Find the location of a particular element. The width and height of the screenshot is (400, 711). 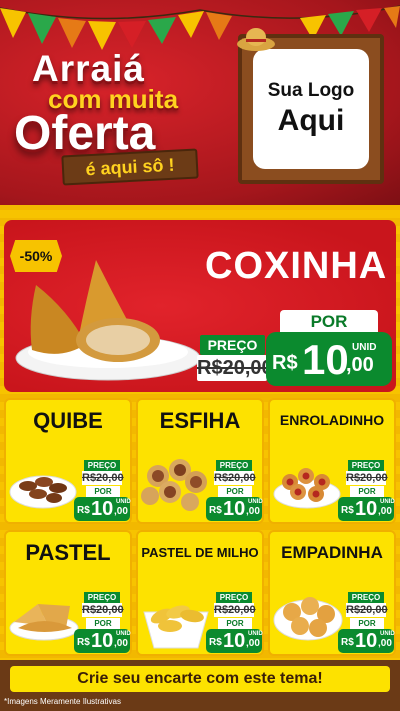

discount-badge: -50% is located at coordinates (36, 256).